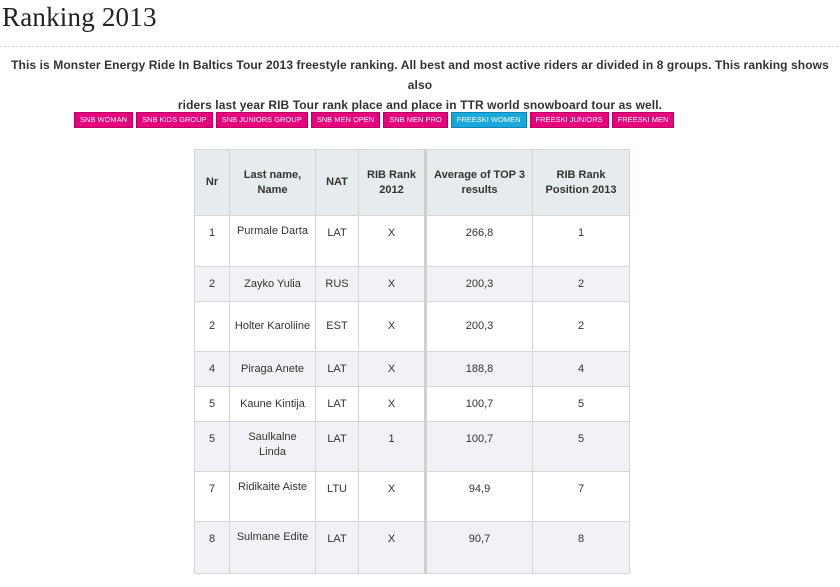 The width and height of the screenshot is (840, 587). Describe the element at coordinates (104, 120) in the screenshot. I see `tab-snb-woman: SNB WOMAN` at that location.